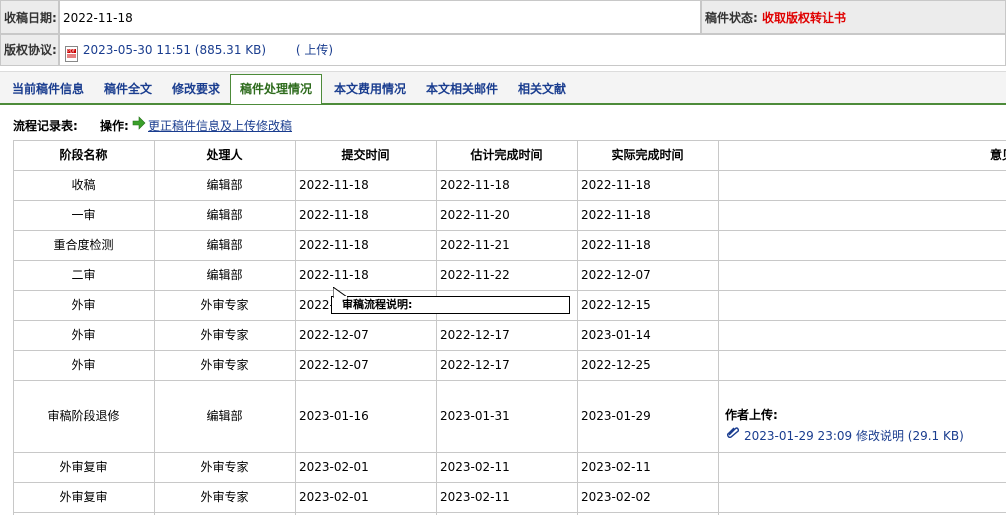  Describe the element at coordinates (196, 89) in the screenshot. I see `tab-revision-requests: 修改要求` at that location.